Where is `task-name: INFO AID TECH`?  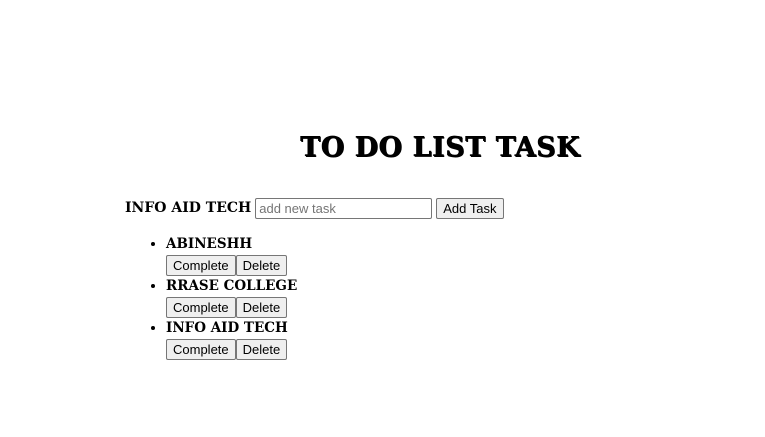 task-name: INFO AID TECH is located at coordinates (227, 328).